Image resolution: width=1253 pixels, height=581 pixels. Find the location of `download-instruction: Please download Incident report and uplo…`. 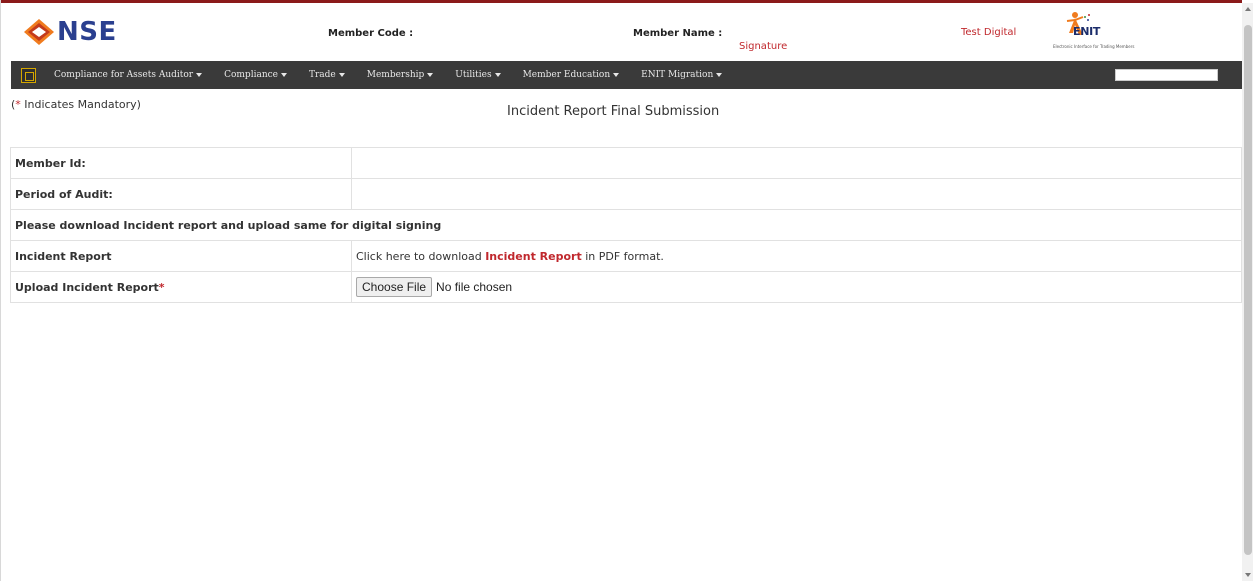

download-instruction: Please download Incident report and uplo… is located at coordinates (626, 225).